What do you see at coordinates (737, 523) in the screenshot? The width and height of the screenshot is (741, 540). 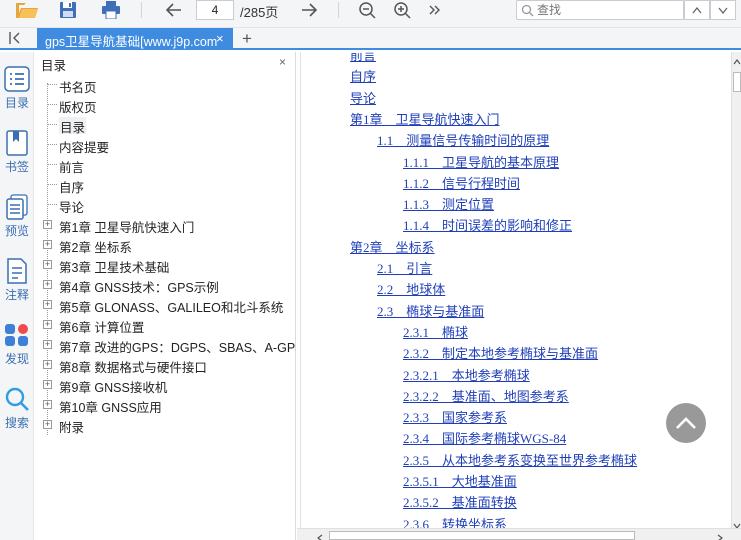 I see `scroll-down-icon` at bounding box center [737, 523].